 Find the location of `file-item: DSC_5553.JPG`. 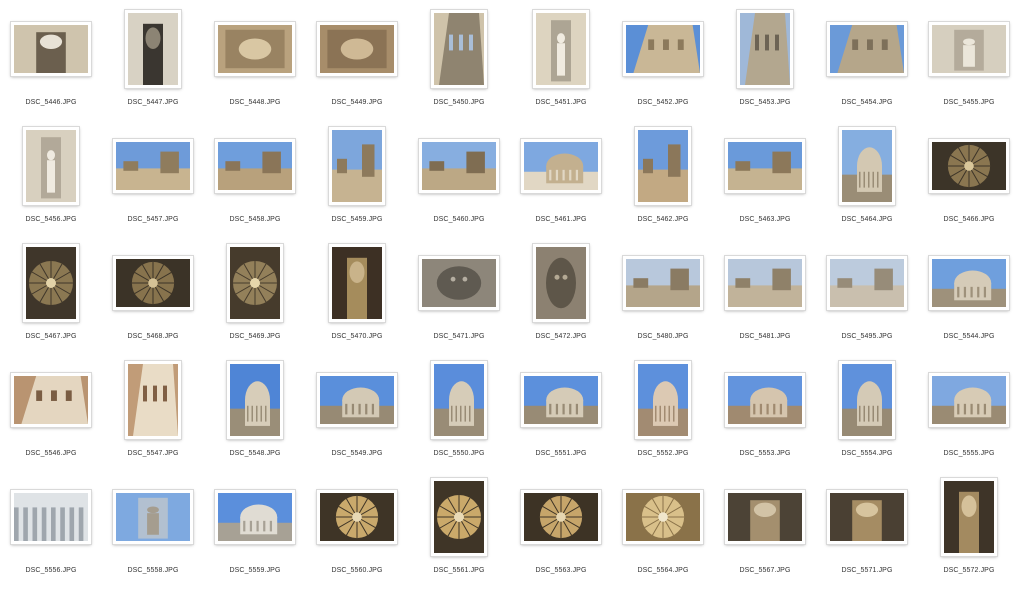

file-item: DSC_5553.JPG is located at coordinates (765, 415).